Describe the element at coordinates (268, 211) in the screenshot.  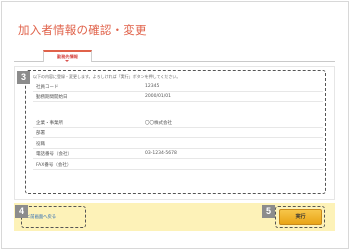
I see `callout-badge-5: 5` at that location.